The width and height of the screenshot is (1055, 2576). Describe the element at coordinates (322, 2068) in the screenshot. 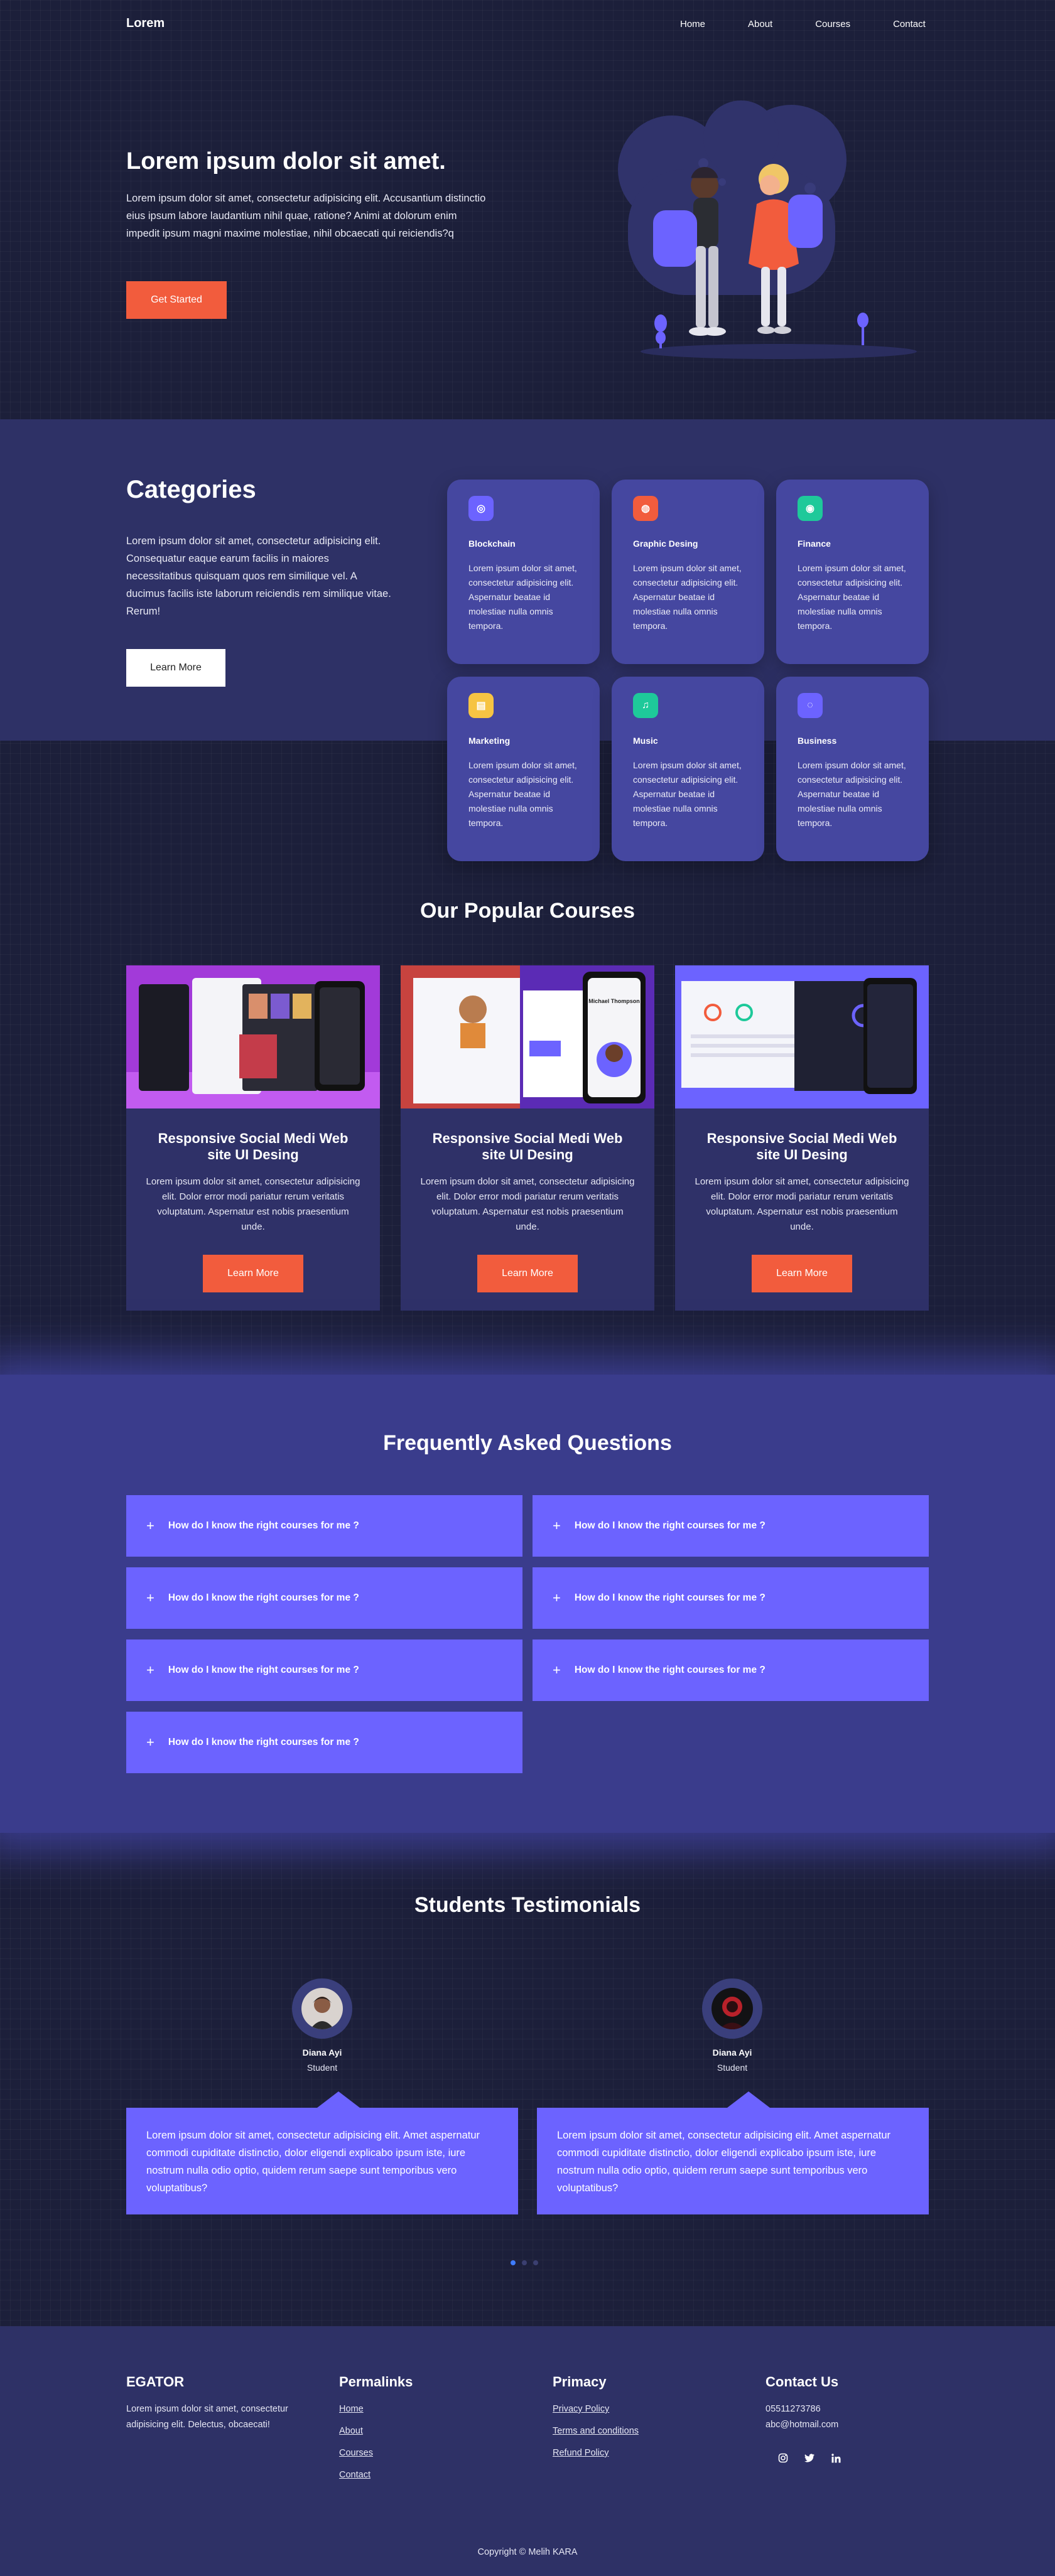

I see `testimonial-role: Student` at that location.